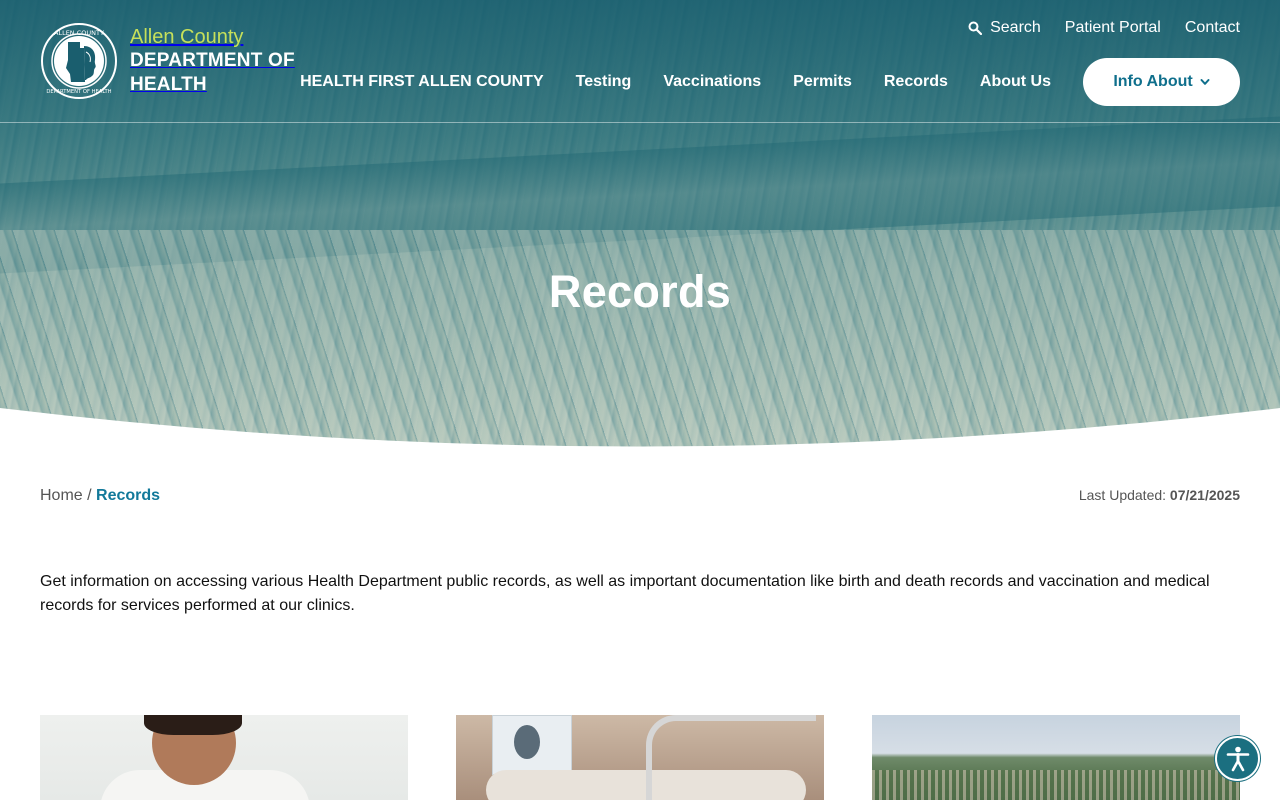 The height and width of the screenshot is (800, 1280). I want to click on page-title: Records, so click(640, 291).